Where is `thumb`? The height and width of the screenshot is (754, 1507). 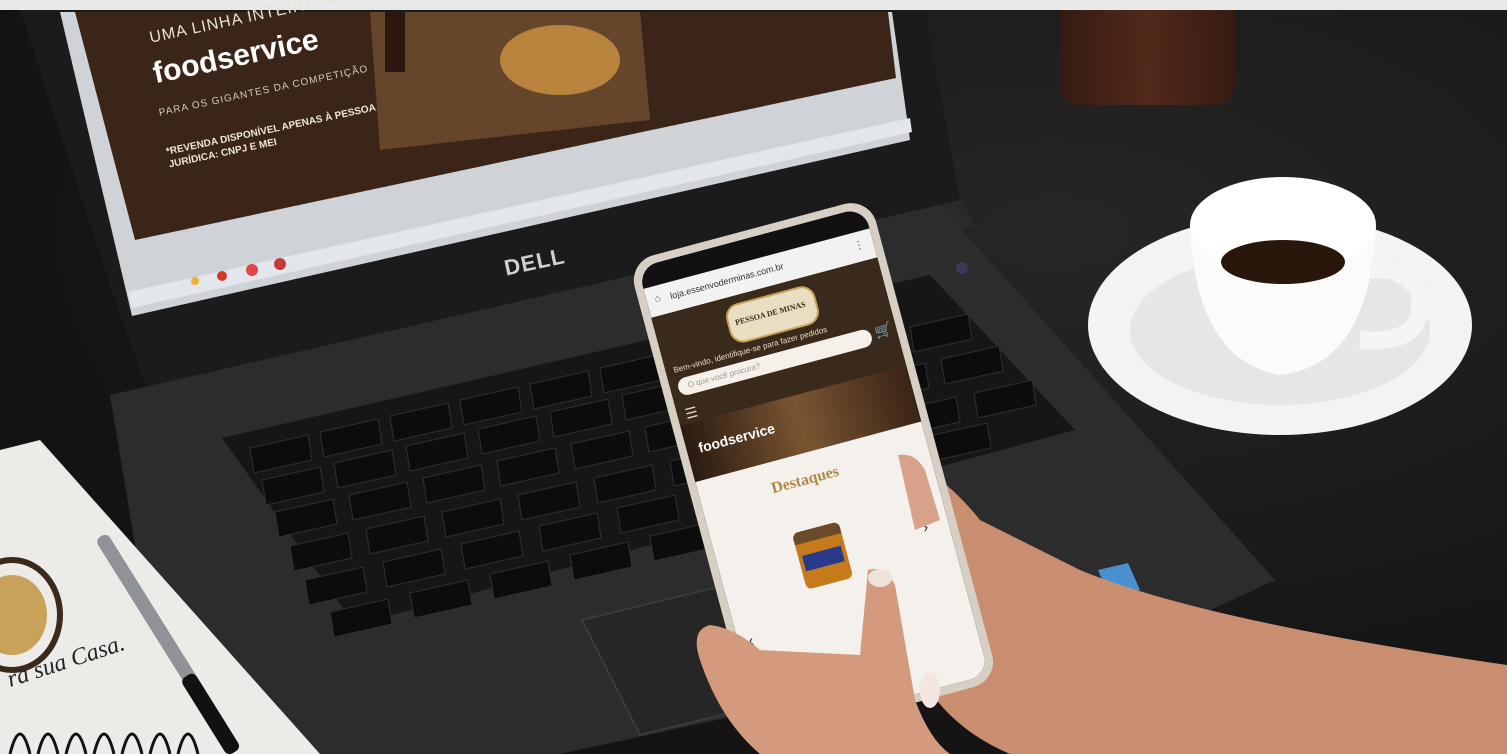
thumb is located at coordinates (919, 492).